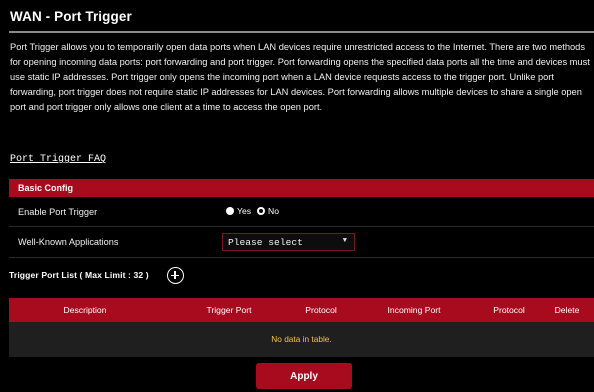 The image size is (594, 392). What do you see at coordinates (58, 212) in the screenshot?
I see `enable-port-trigger-label: Enable Port Trigger` at bounding box center [58, 212].